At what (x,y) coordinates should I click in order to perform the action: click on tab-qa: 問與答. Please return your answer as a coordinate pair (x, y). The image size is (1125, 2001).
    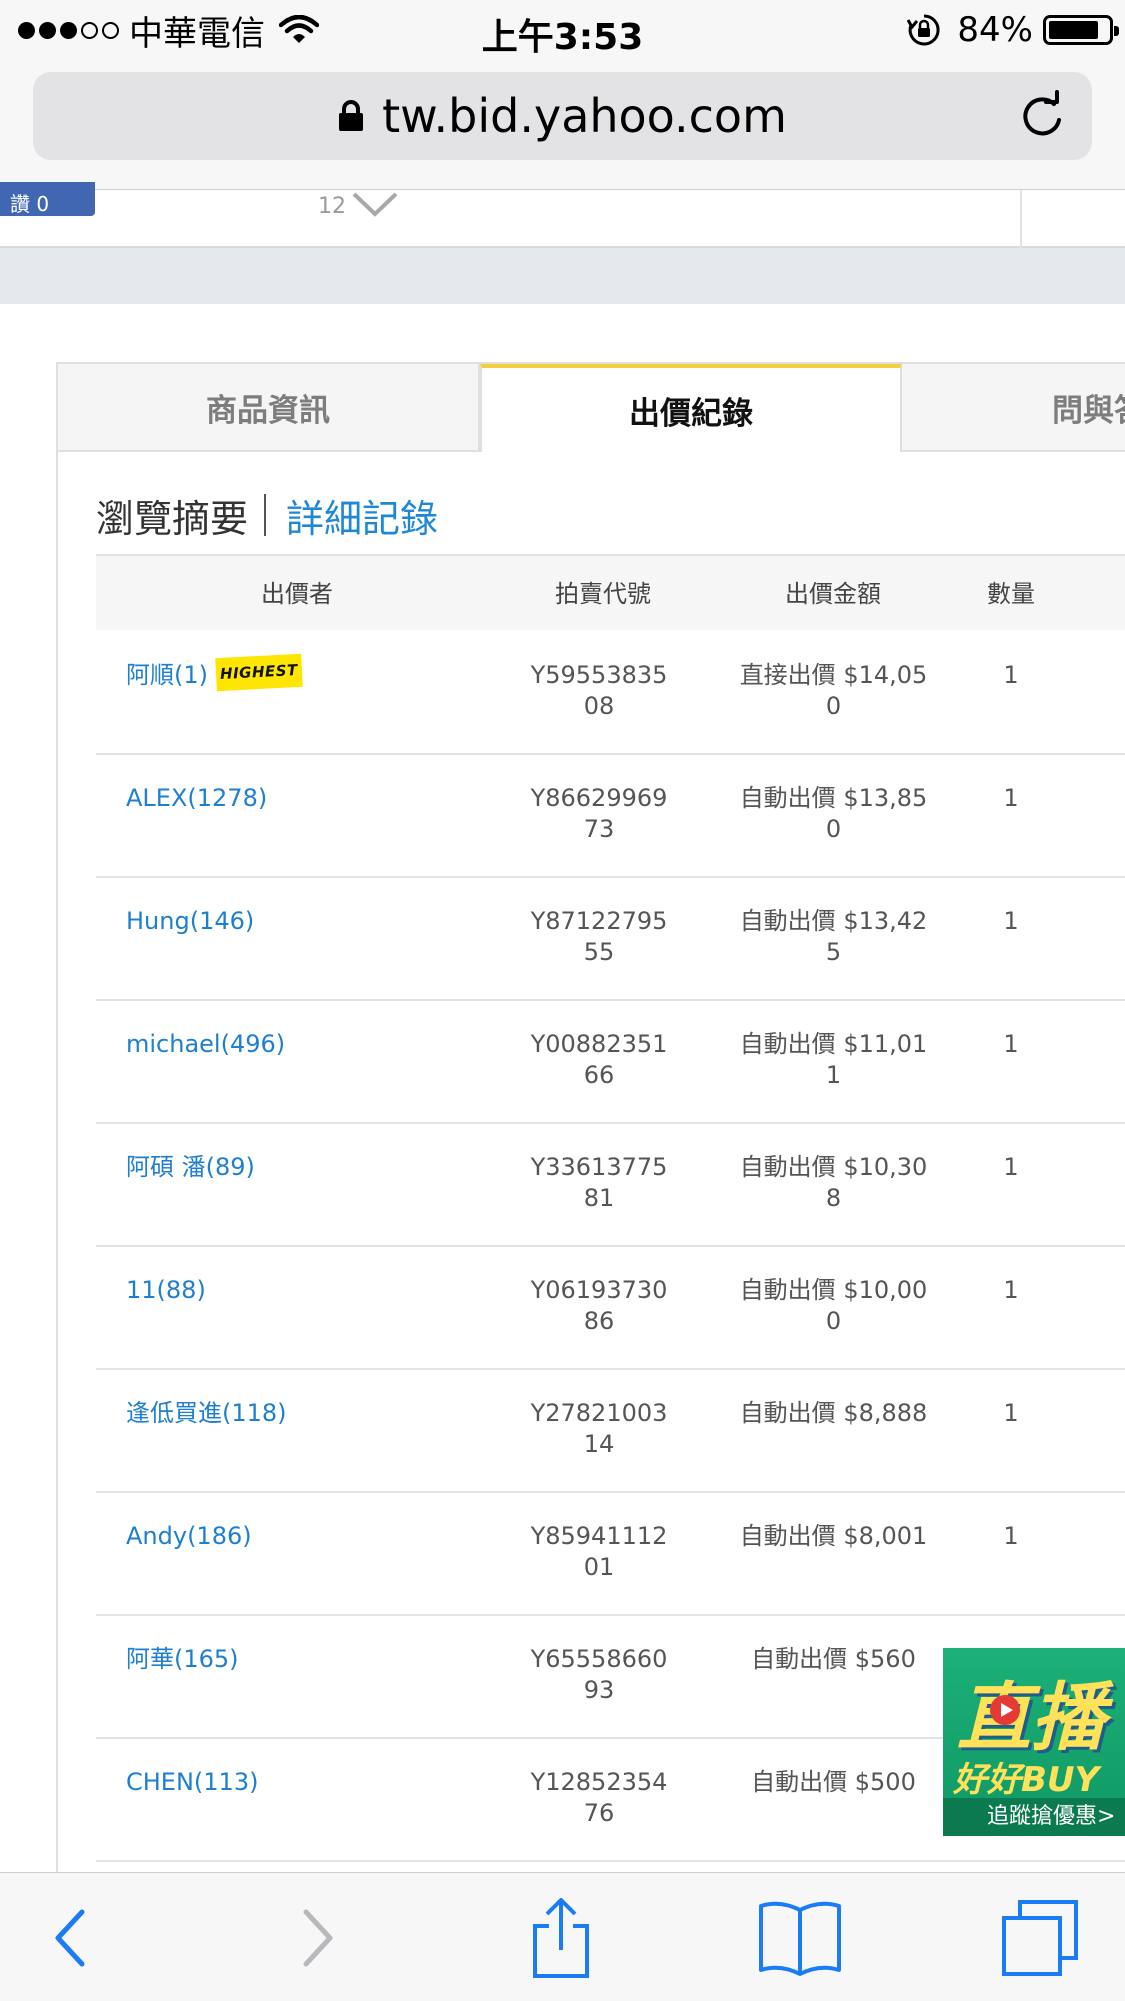
    Looking at the image, I should click on (1013, 408).